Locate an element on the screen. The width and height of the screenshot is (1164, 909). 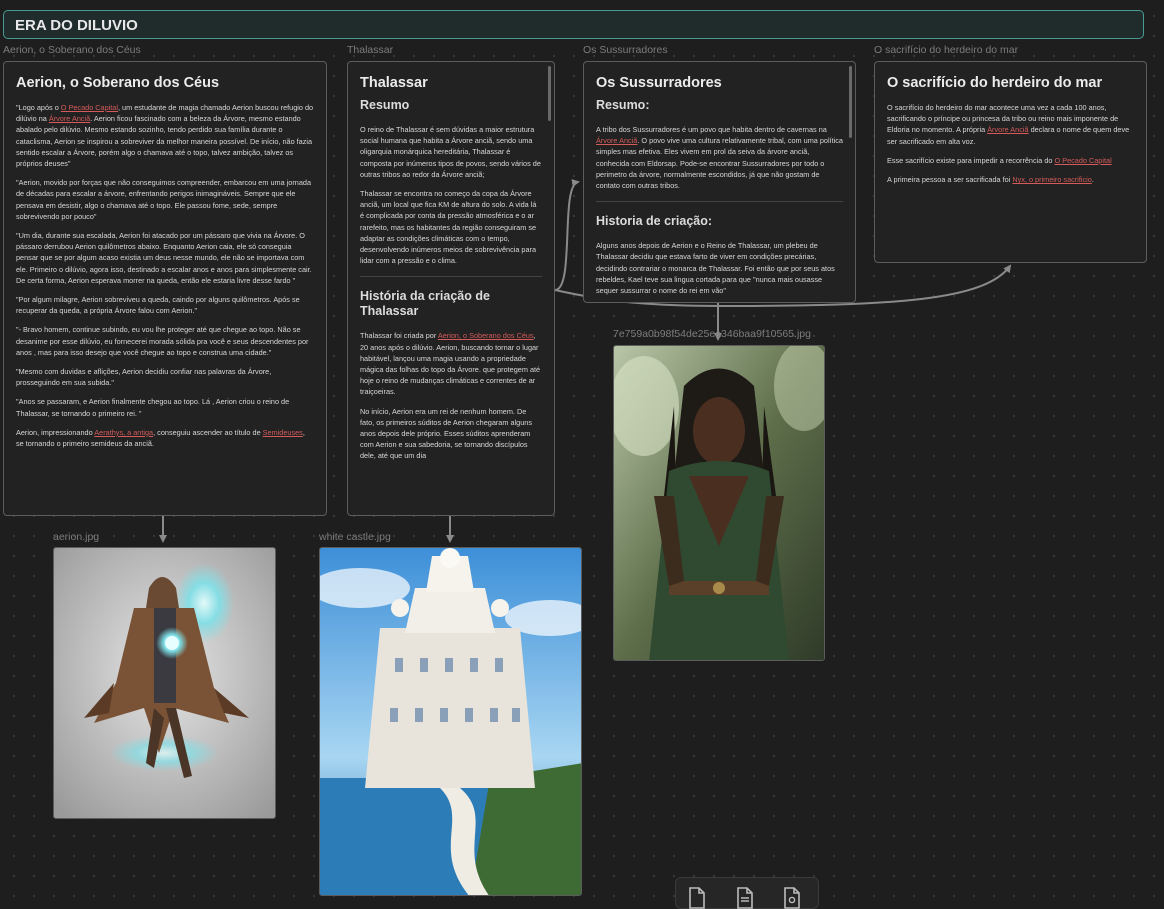
card-title: Thalassar is located at coordinates (394, 83).